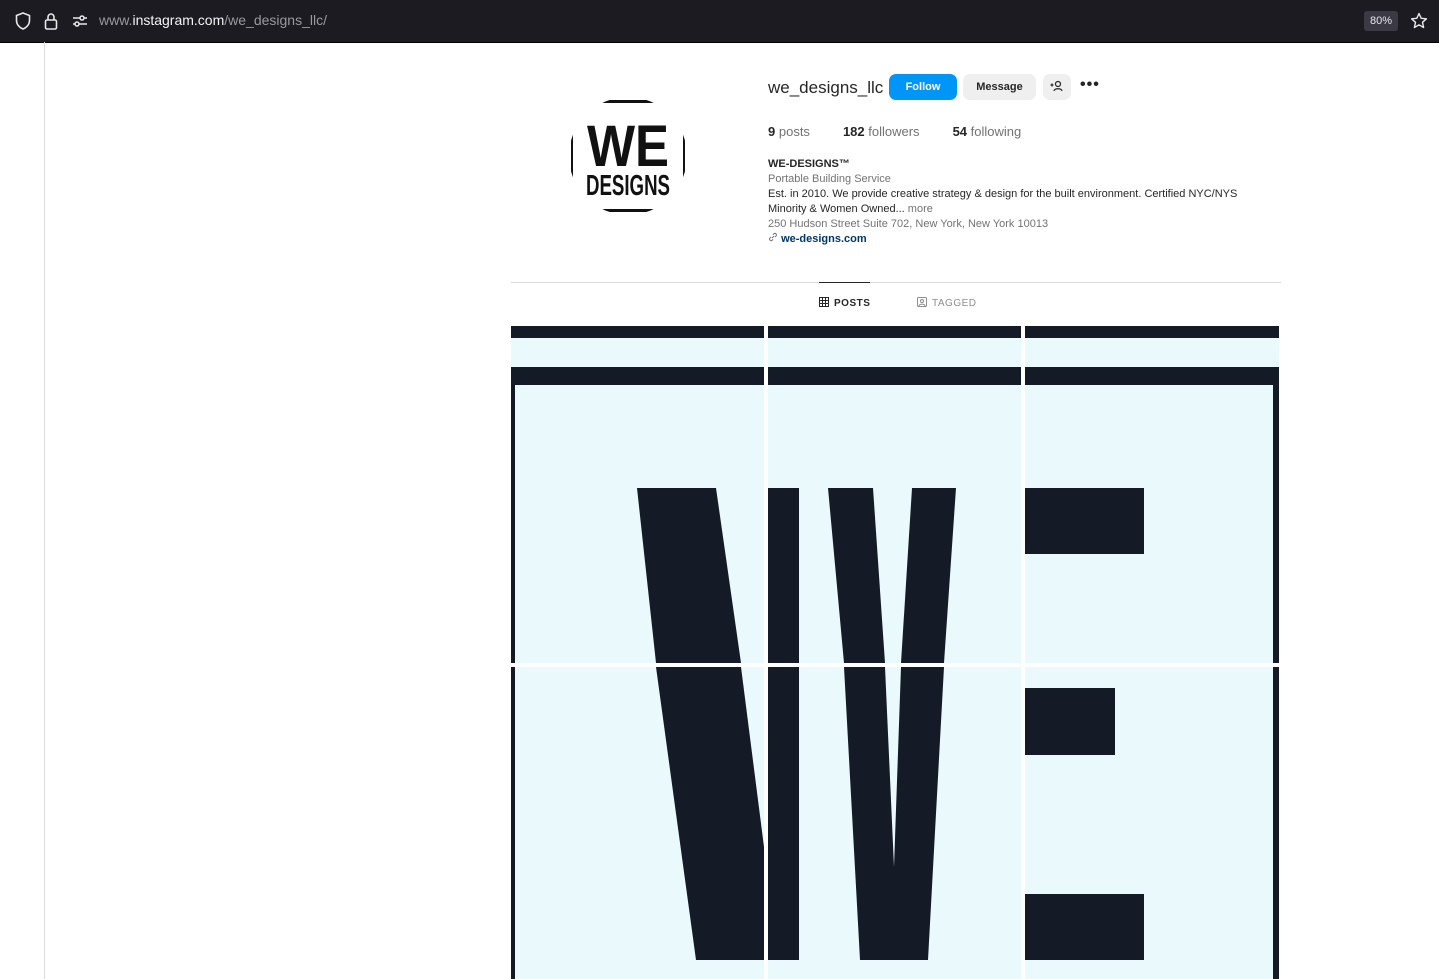 Image resolution: width=1439 pixels, height=979 pixels. Describe the element at coordinates (23, 21) in the screenshot. I see `shield-icon` at that location.